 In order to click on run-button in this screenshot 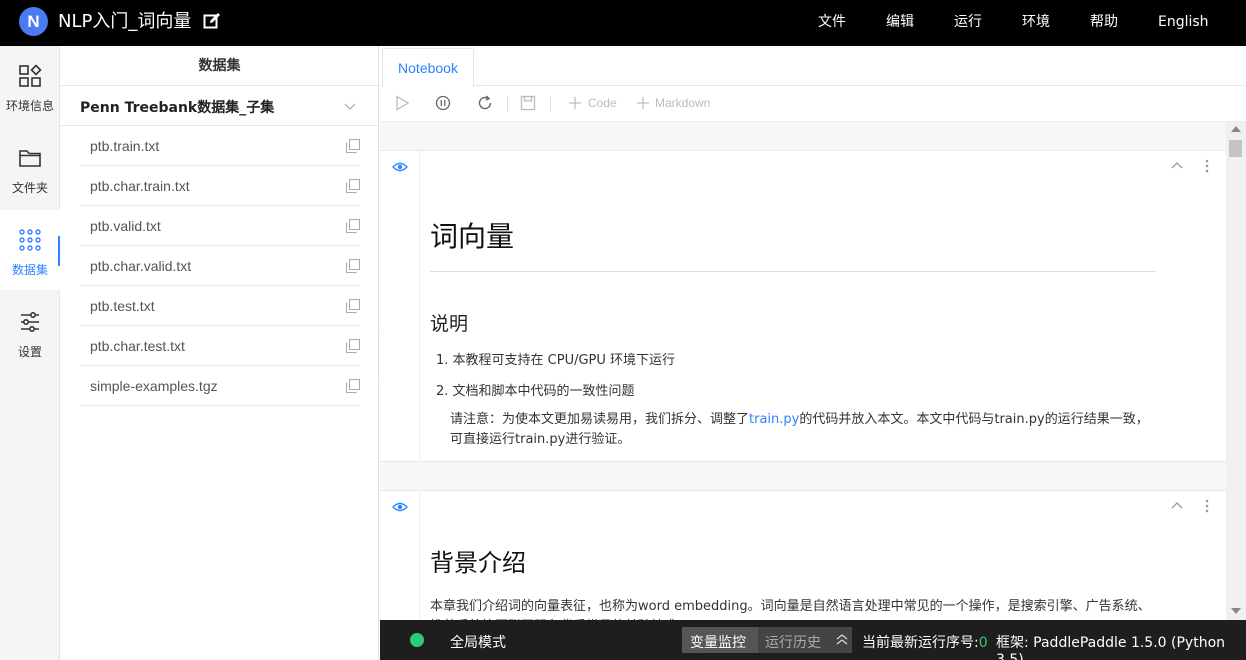, I will do `click(402, 104)`.